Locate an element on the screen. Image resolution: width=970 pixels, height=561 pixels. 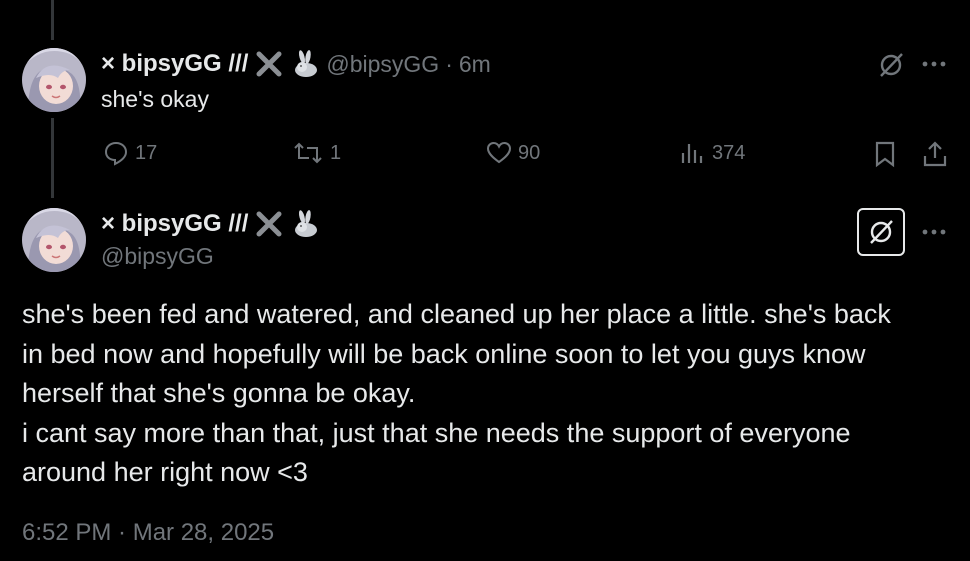
grok-slash-circle-icon is located at coordinates (881, 232).